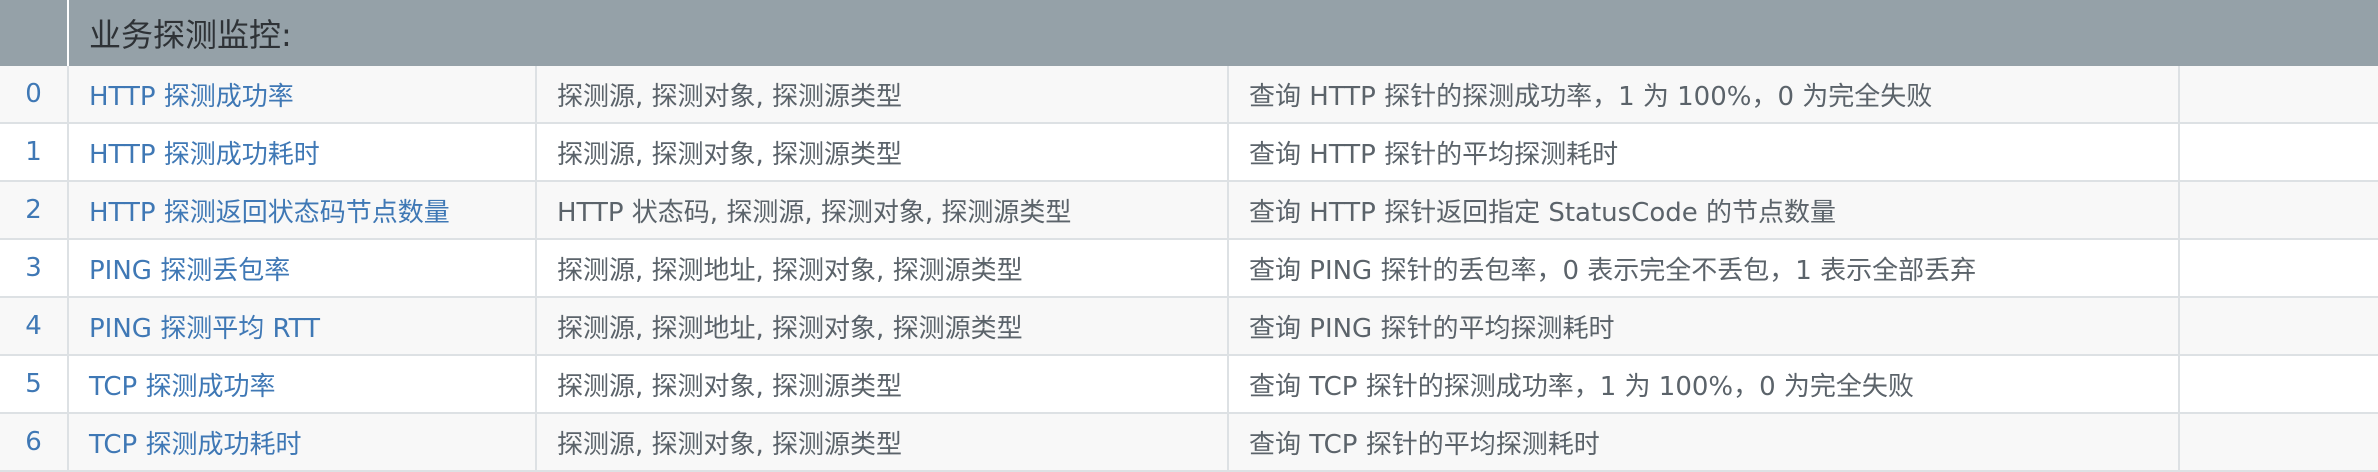 This screenshot has height=472, width=2378. I want to click on row-index: 0, so click(34, 94).